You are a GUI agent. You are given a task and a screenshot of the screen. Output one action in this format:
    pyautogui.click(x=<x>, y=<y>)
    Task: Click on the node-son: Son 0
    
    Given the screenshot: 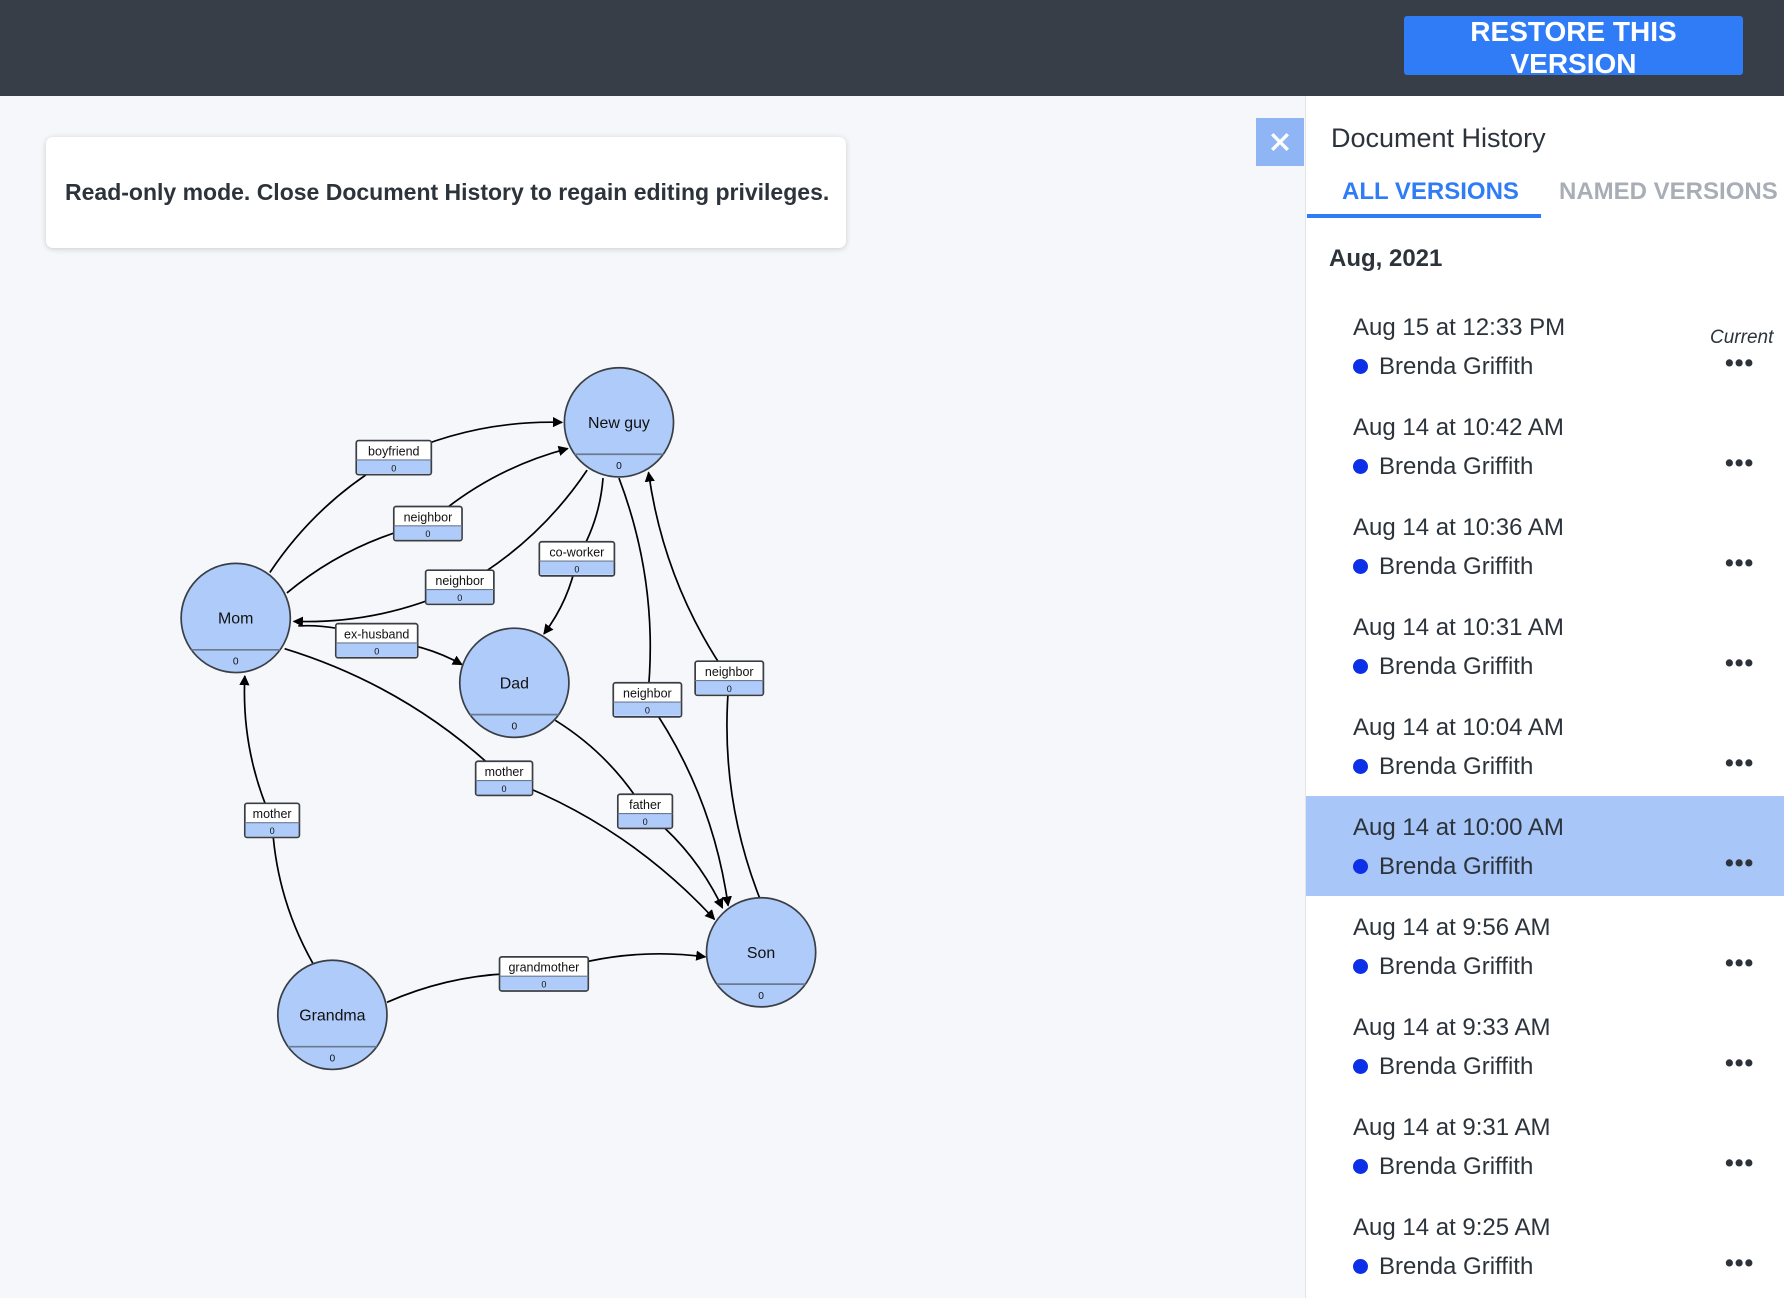 What is the action you would take?
    pyautogui.click(x=761, y=952)
    